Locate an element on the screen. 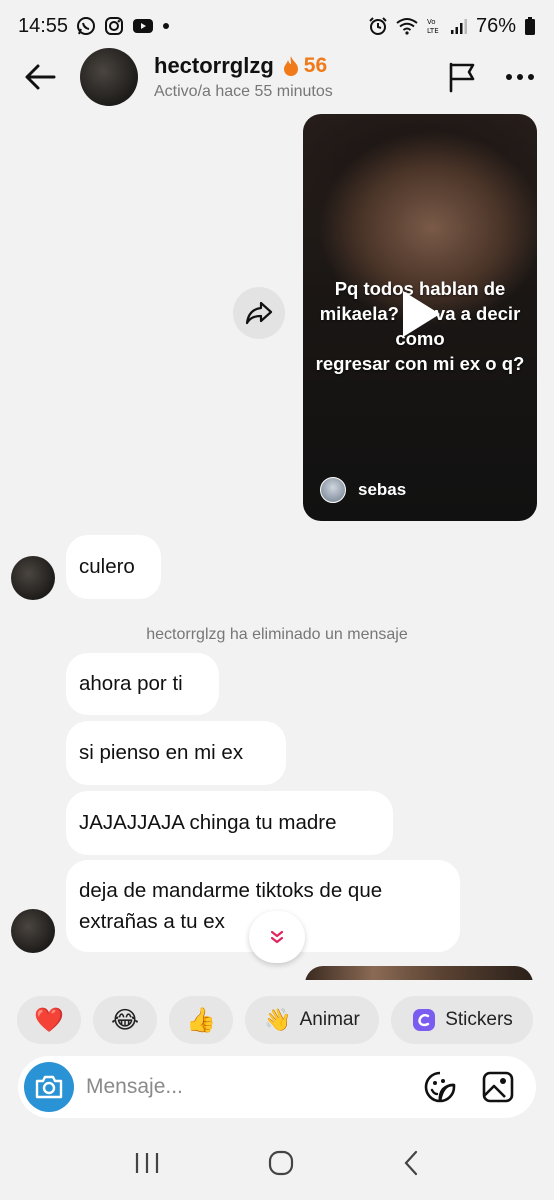 This screenshot has height=1200, width=554. laughing-emoji: 😂 is located at coordinates (125, 1020).